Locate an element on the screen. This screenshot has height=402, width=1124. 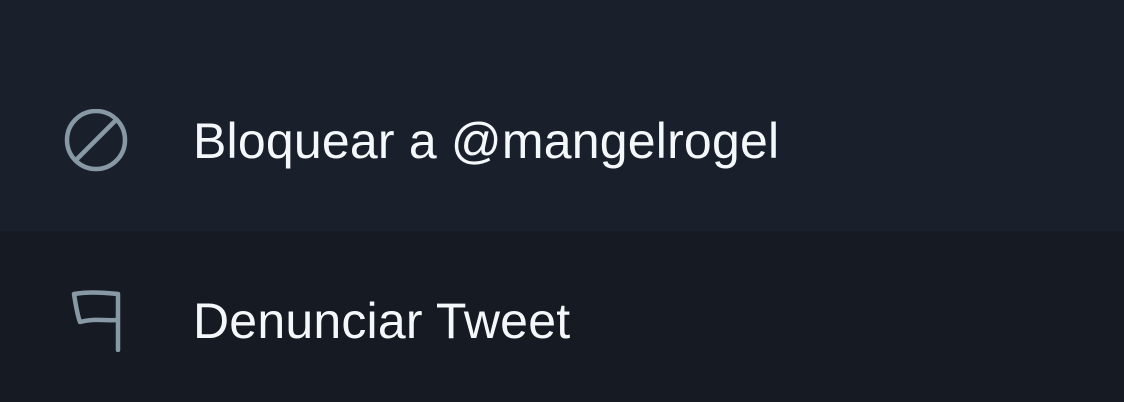
menu-item-label: Denunciar Tweet is located at coordinates (382, 321).